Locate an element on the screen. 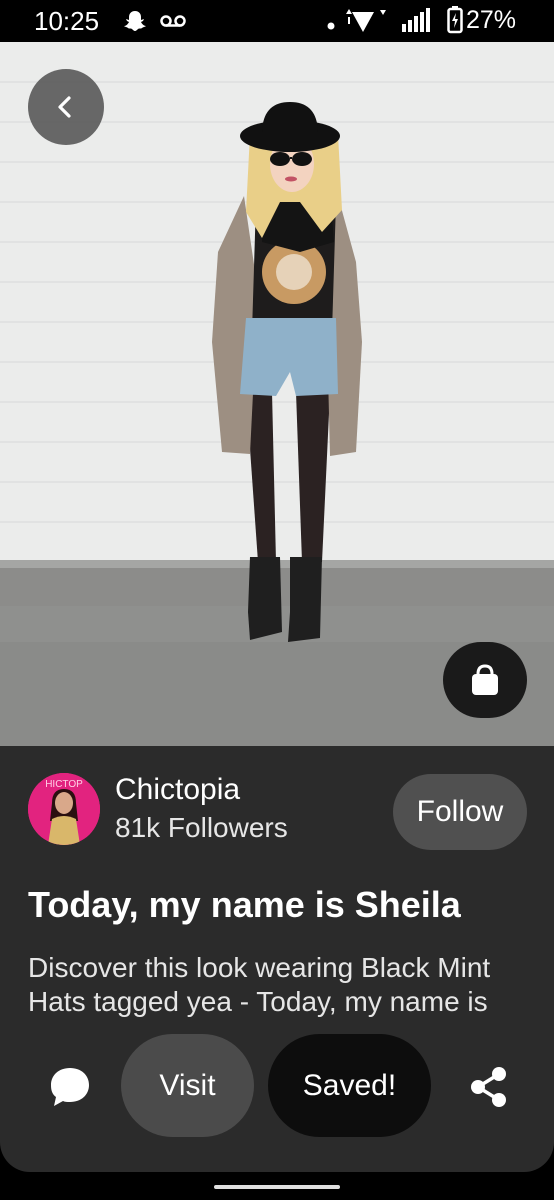 This screenshot has height=1200, width=554. status-time: 10:25 is located at coordinates (67, 21).